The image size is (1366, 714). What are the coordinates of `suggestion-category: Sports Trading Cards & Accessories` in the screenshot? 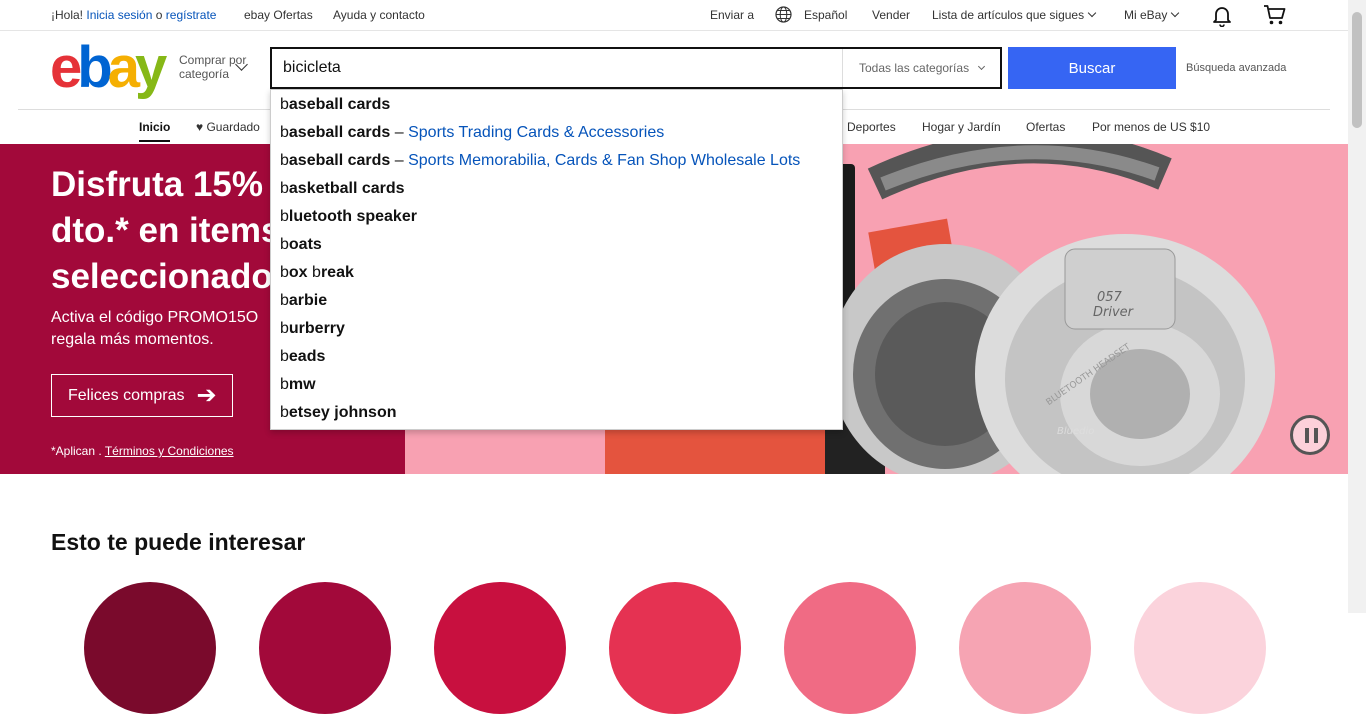 It's located at (536, 132).